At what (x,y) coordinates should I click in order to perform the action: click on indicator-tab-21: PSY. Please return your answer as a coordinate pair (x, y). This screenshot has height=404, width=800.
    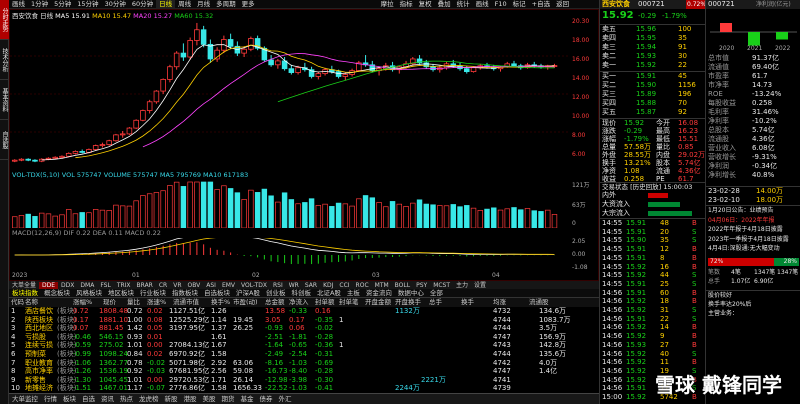
    Looking at the image, I should click on (421, 285).